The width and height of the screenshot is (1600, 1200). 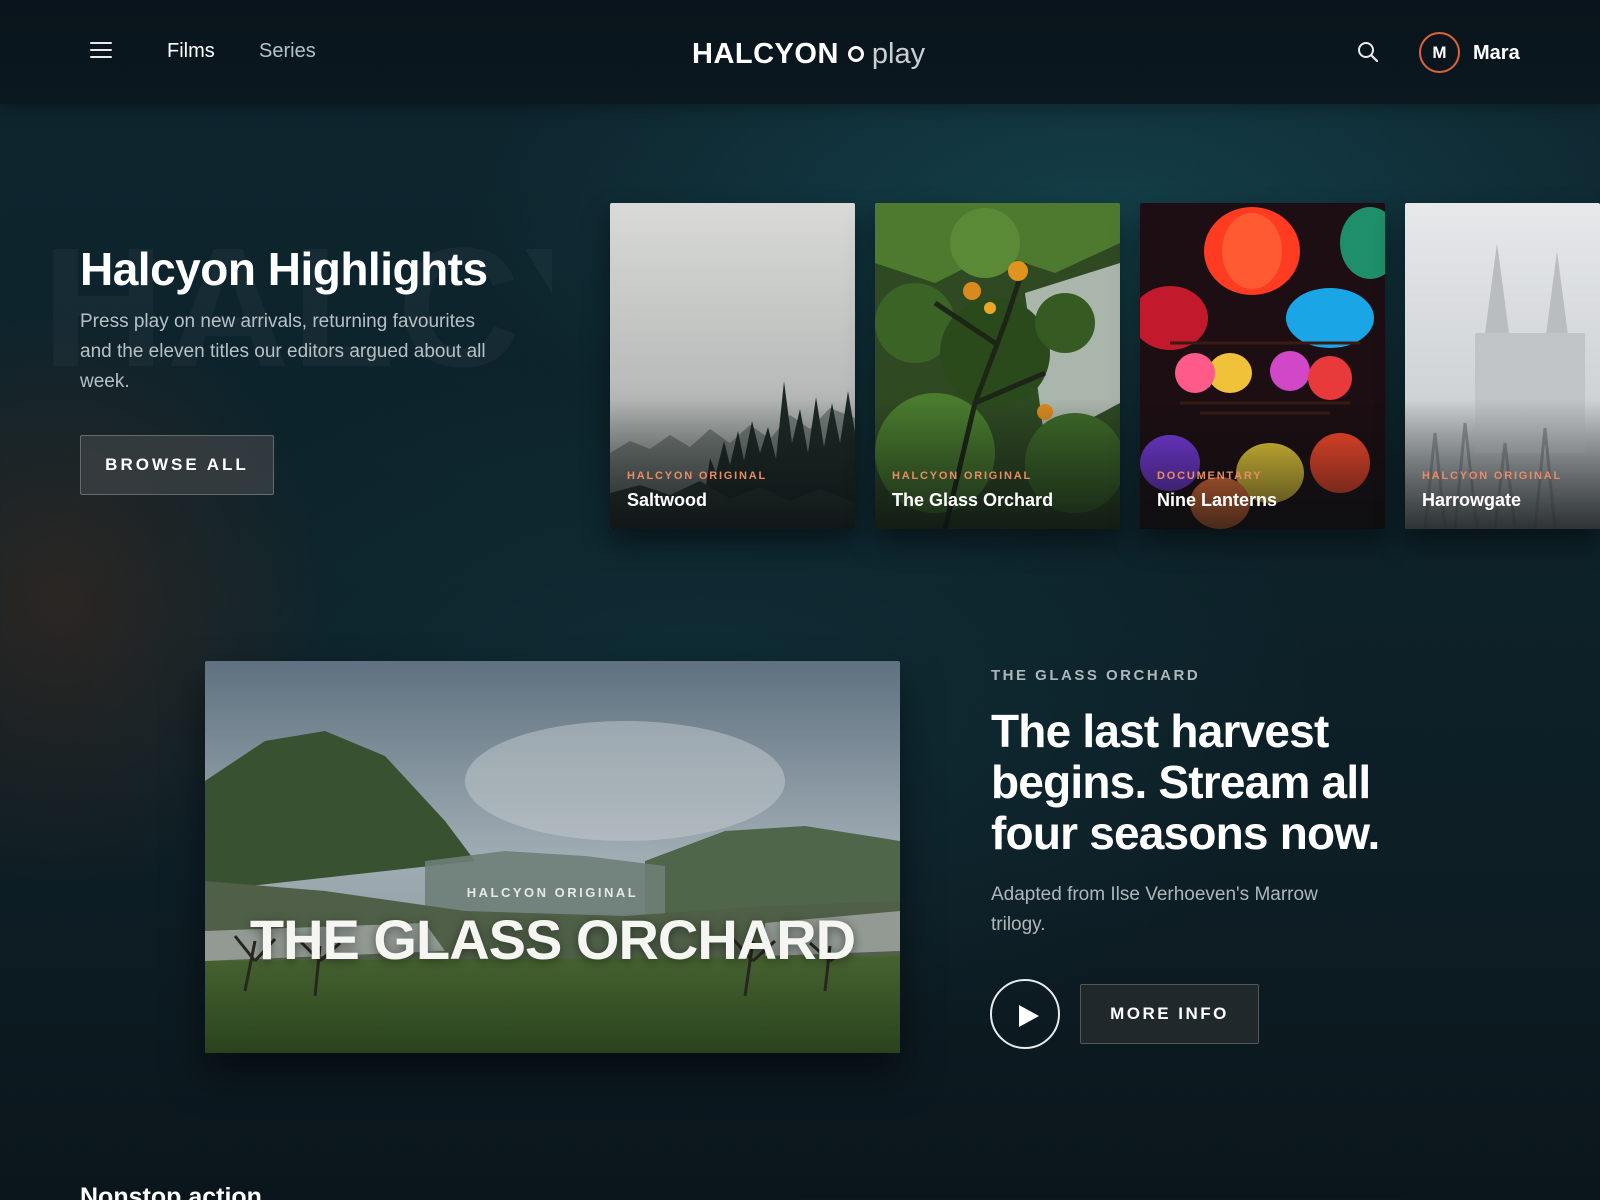 What do you see at coordinates (287, 51) in the screenshot?
I see `nav-series-link: Series` at bounding box center [287, 51].